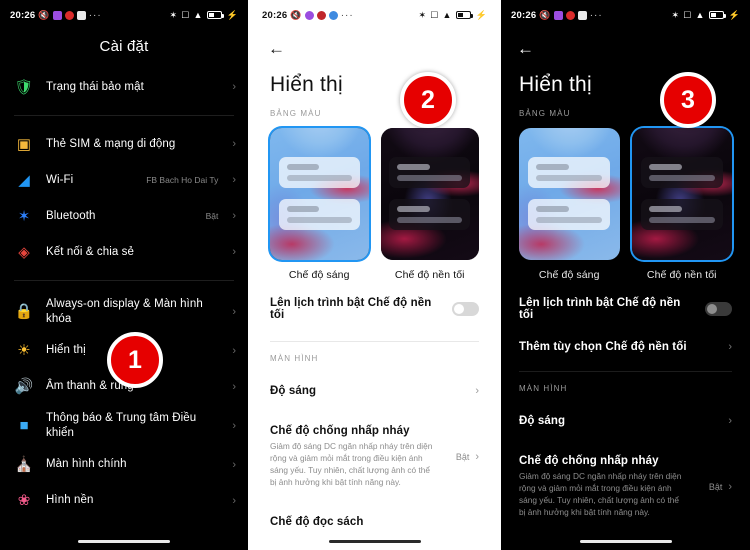 This screenshot has width=750, height=550. I want to click on battery-icon, so click(464, 15).